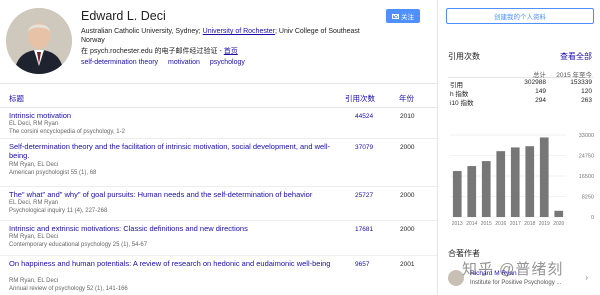 This screenshot has height=295, width=600. I want to click on stats-all: 302988, so click(535, 82).